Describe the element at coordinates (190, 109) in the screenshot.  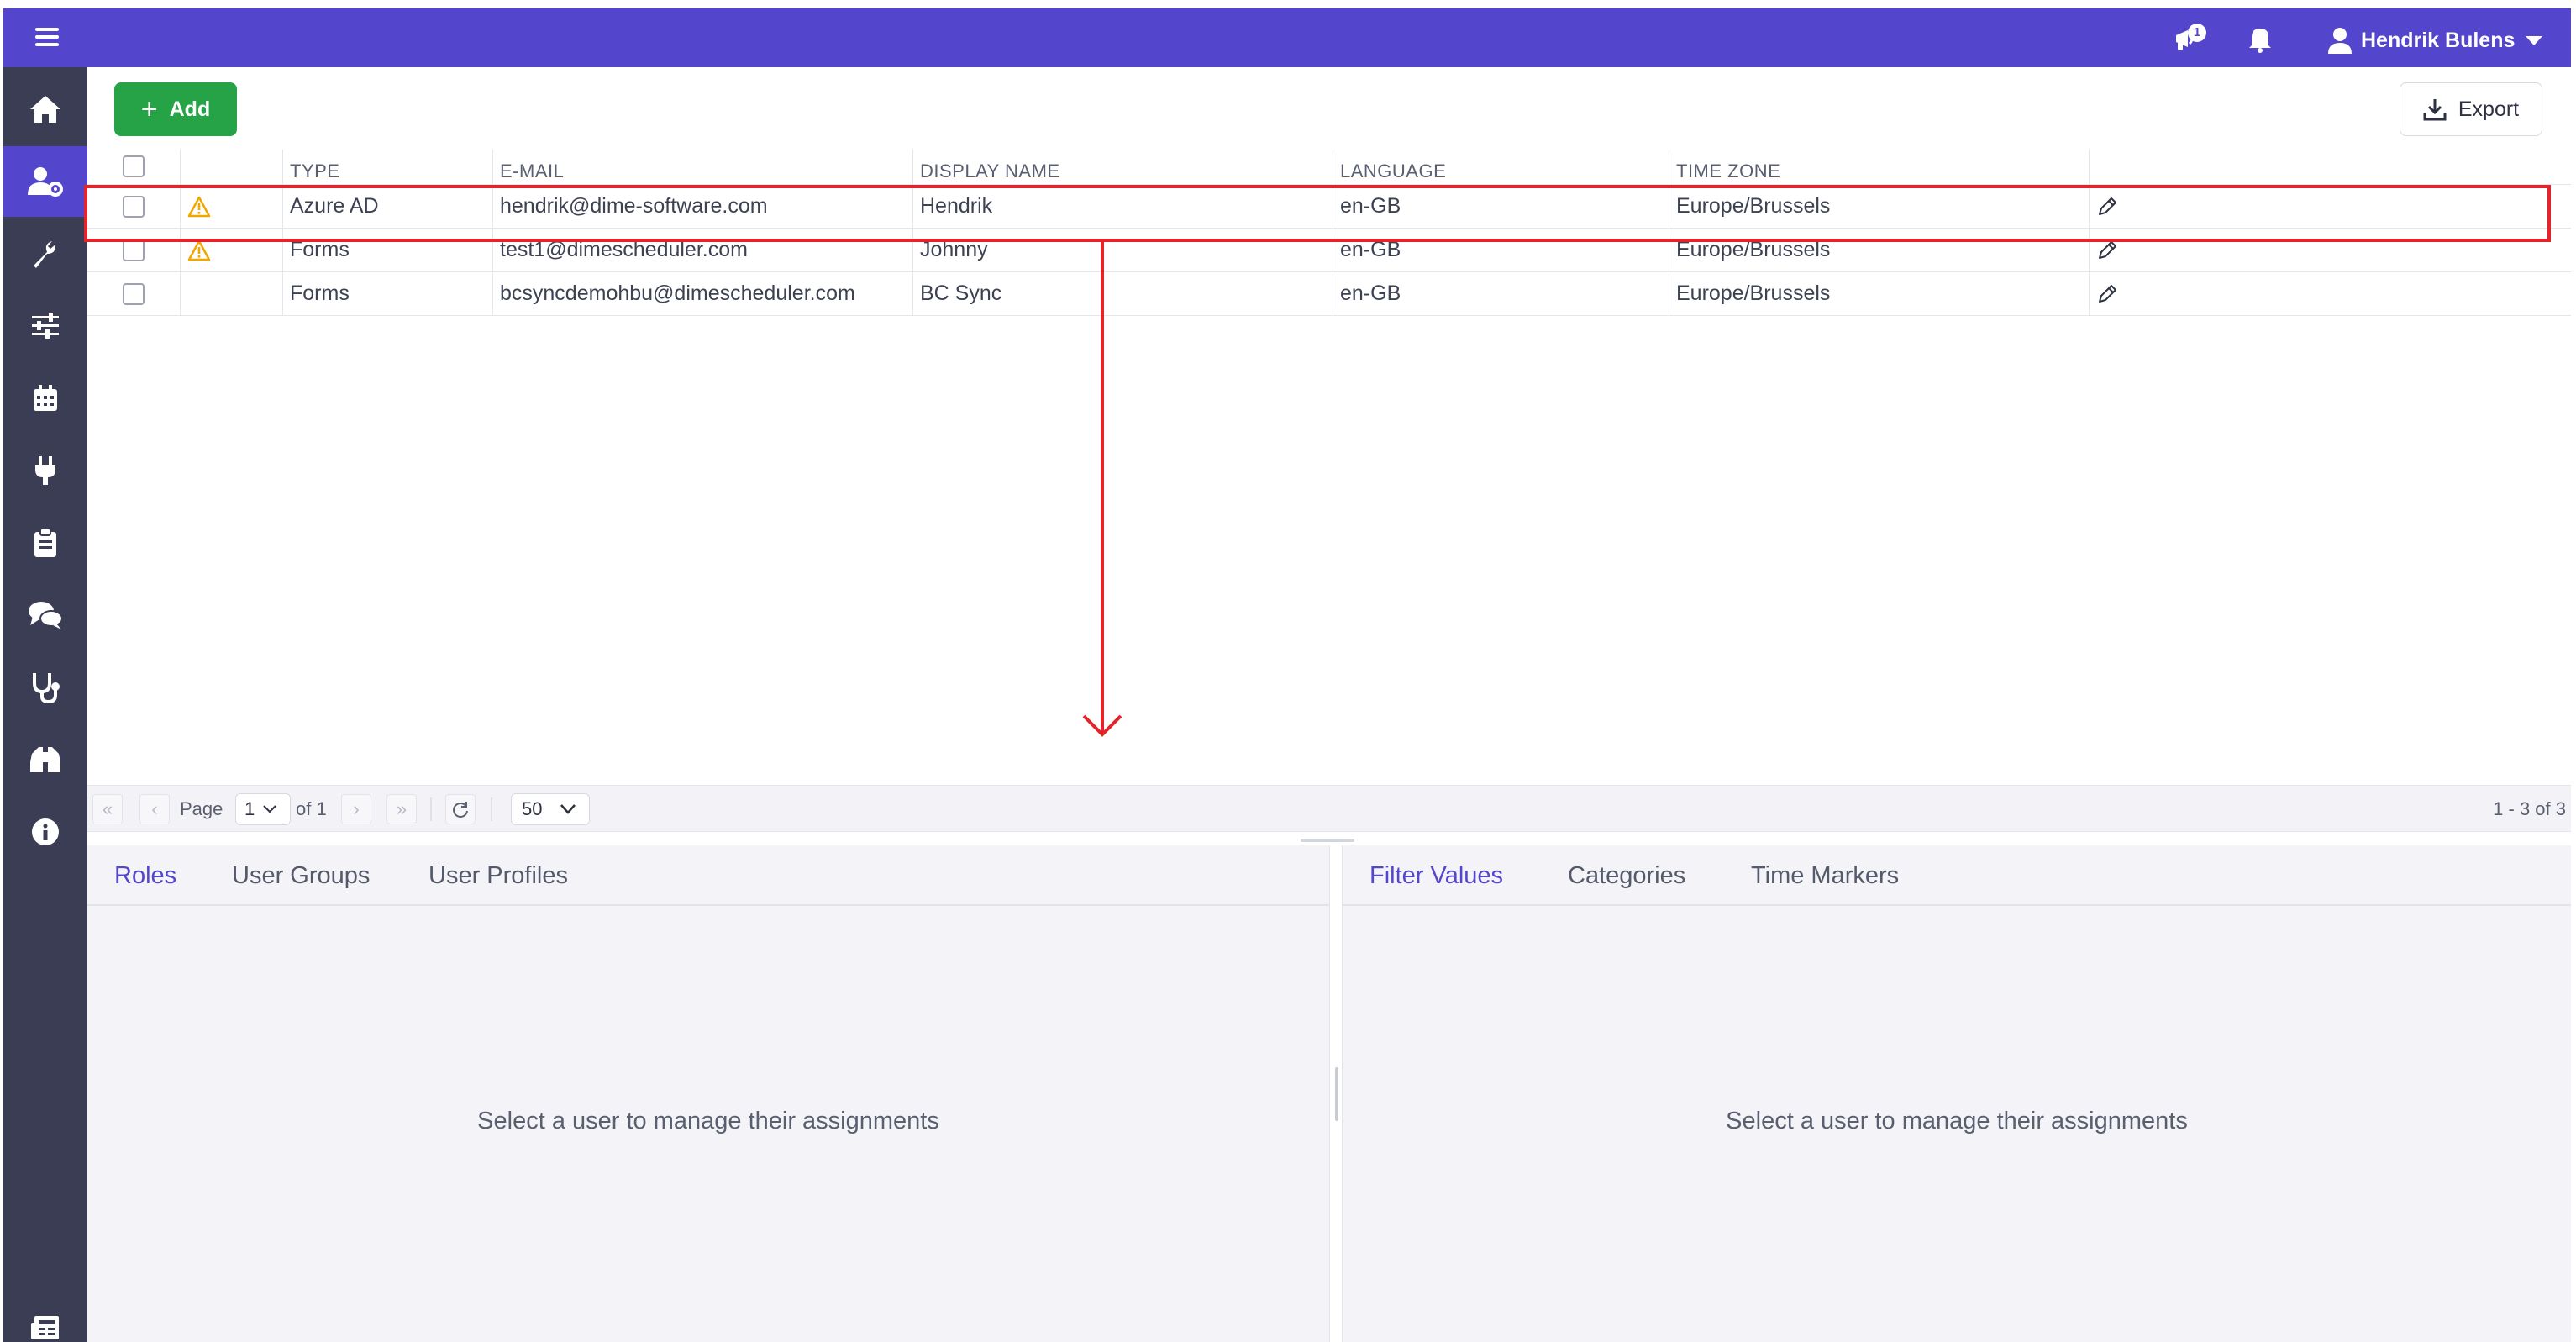
I see `add-button-label: Add` at that location.